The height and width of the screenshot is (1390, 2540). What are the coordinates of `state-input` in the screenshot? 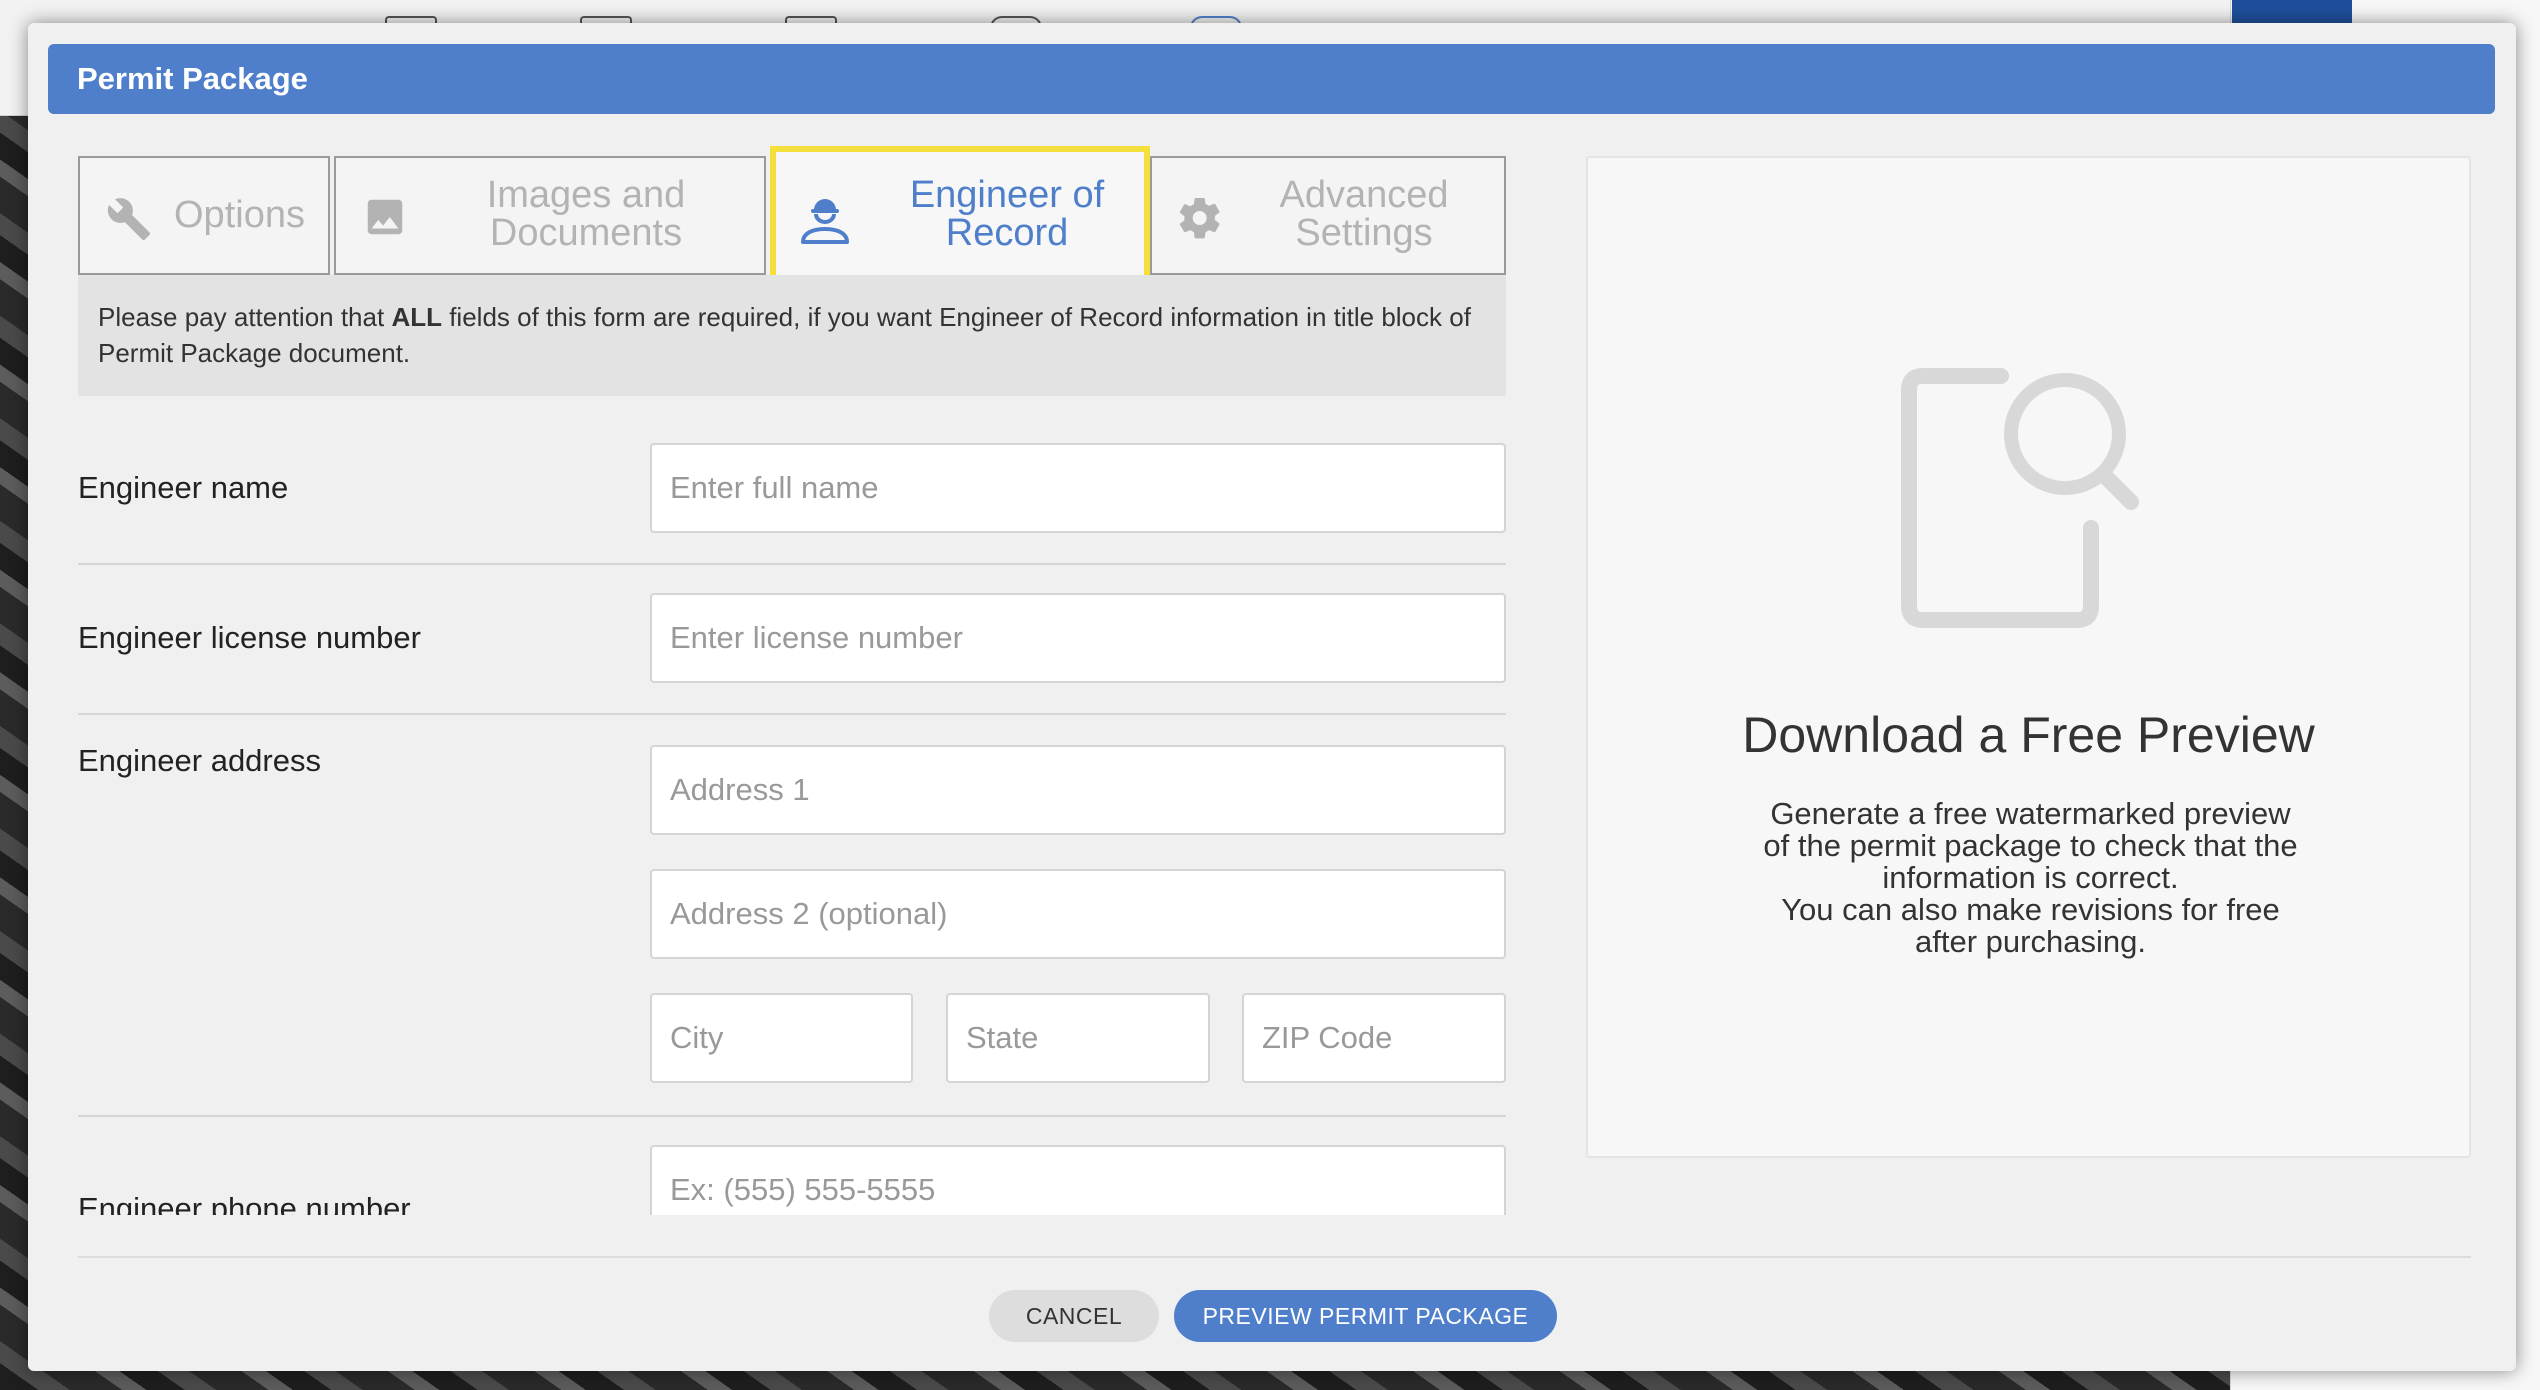 It's located at (1078, 1038).